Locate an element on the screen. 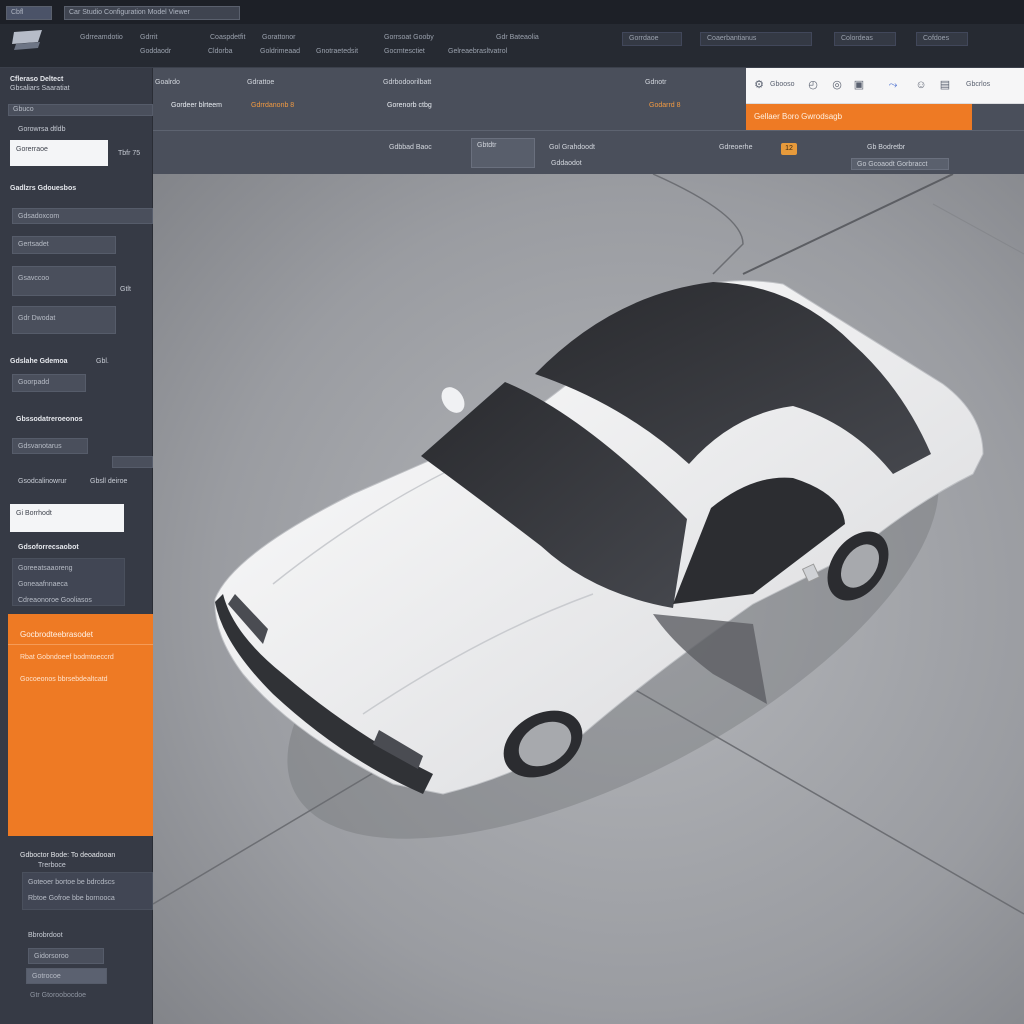 This screenshot has height=1024, width=1024. sidebar-field-1: Gdsadoxcom is located at coordinates (82, 216).